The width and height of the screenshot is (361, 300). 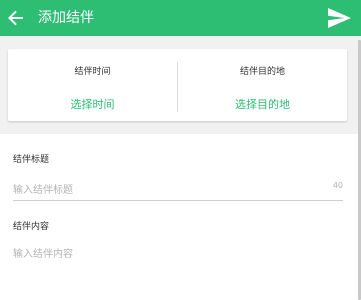 What do you see at coordinates (92, 72) in the screenshot?
I see `time-label: 结伴时间` at bounding box center [92, 72].